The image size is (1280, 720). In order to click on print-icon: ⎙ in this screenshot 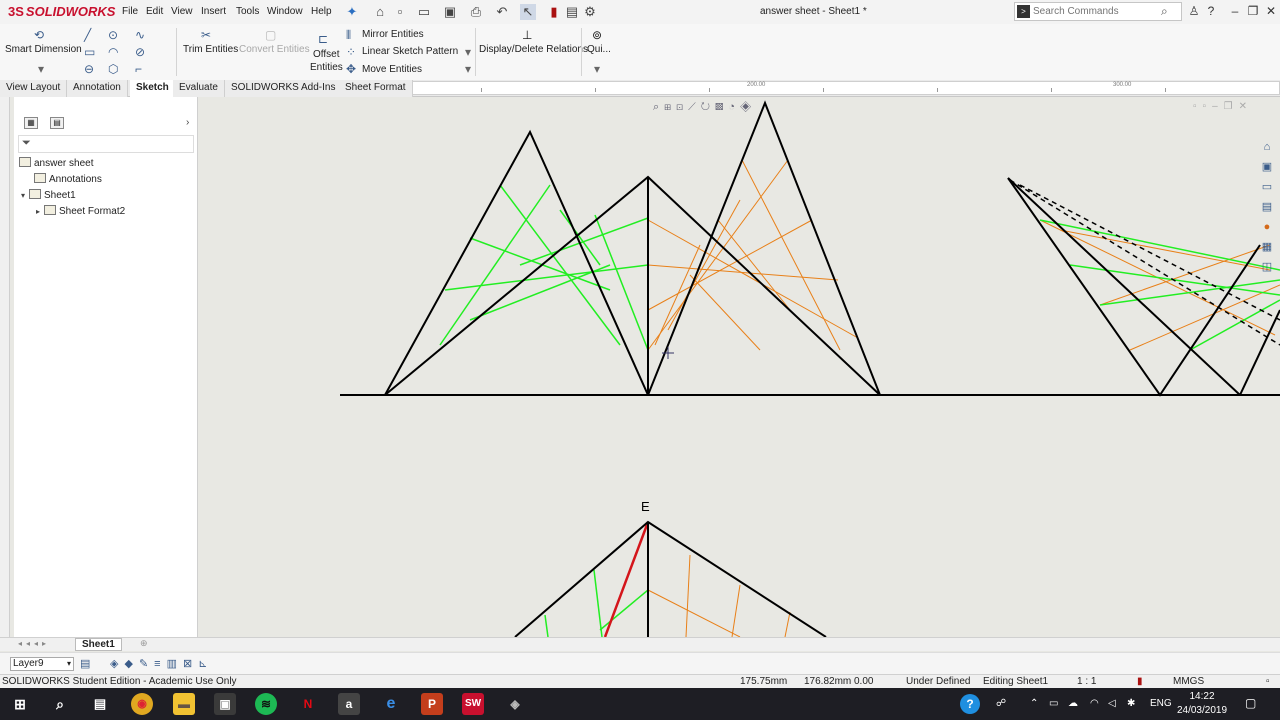, I will do `click(476, 12)`.